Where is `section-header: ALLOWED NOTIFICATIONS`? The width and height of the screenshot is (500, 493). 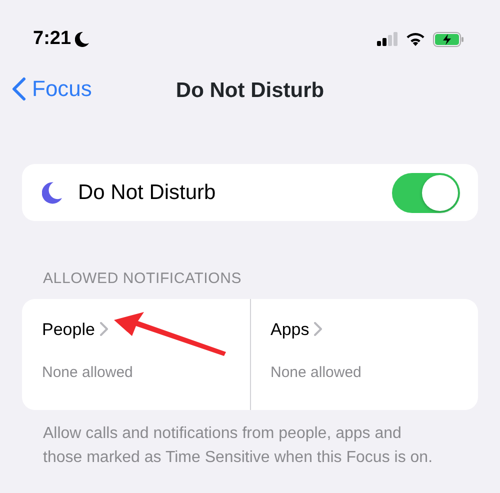 section-header: ALLOWED NOTIFICATIONS is located at coordinates (143, 279).